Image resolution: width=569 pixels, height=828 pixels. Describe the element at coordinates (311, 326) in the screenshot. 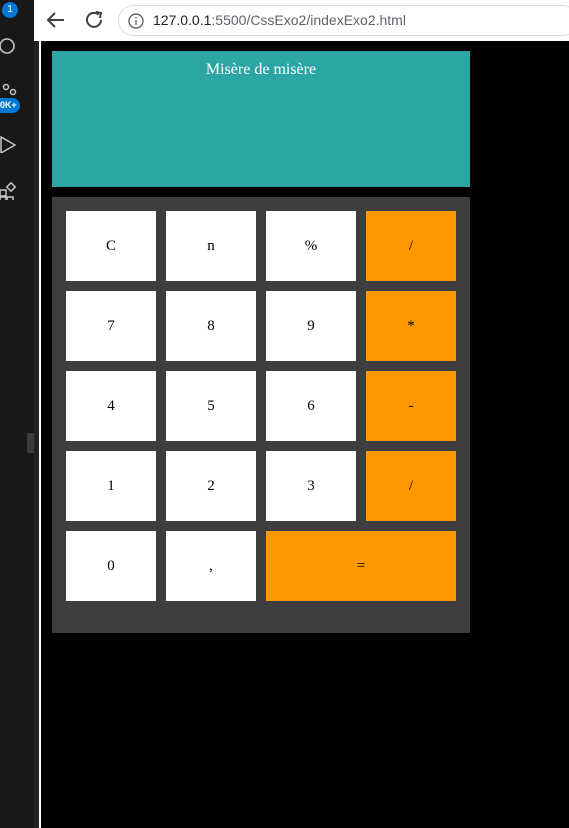

I see `digit-9-key: 9` at that location.